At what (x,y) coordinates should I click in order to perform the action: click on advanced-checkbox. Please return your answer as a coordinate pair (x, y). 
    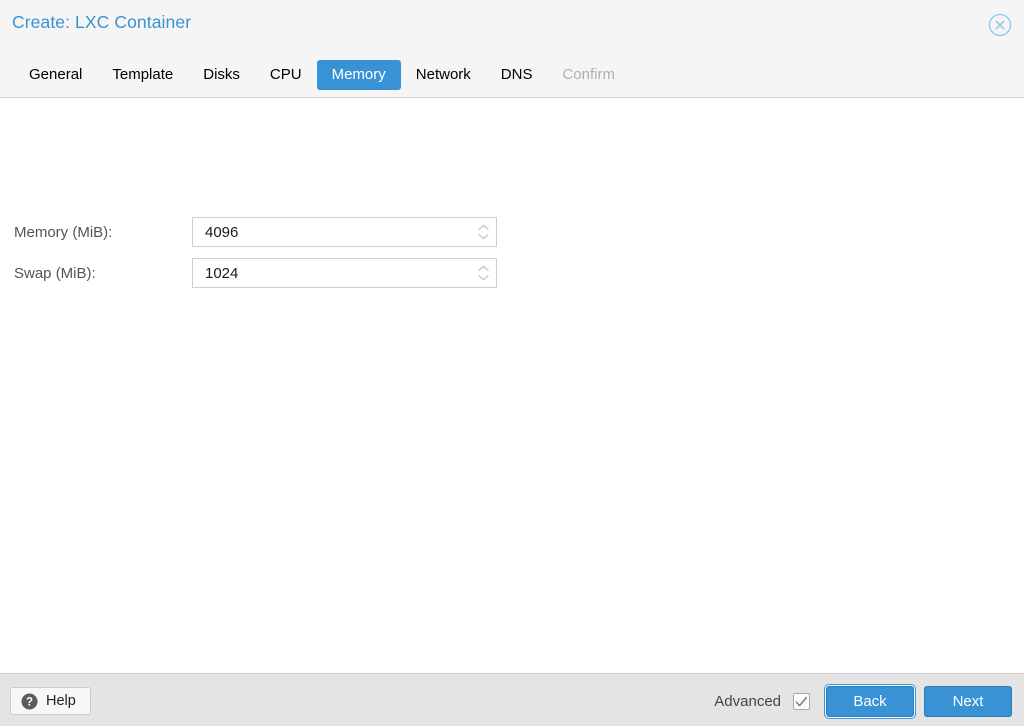
    Looking at the image, I should click on (801, 701).